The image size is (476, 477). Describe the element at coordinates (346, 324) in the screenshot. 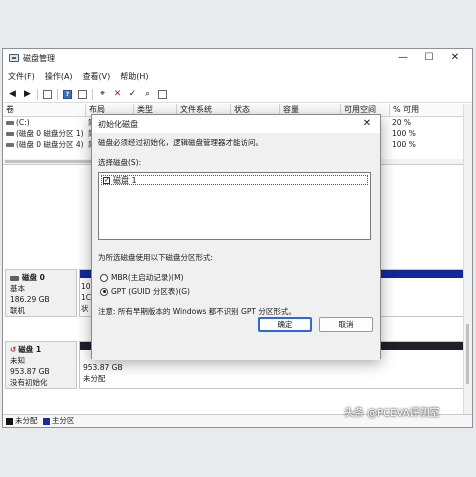

I see `cancel-button: 取消` at that location.